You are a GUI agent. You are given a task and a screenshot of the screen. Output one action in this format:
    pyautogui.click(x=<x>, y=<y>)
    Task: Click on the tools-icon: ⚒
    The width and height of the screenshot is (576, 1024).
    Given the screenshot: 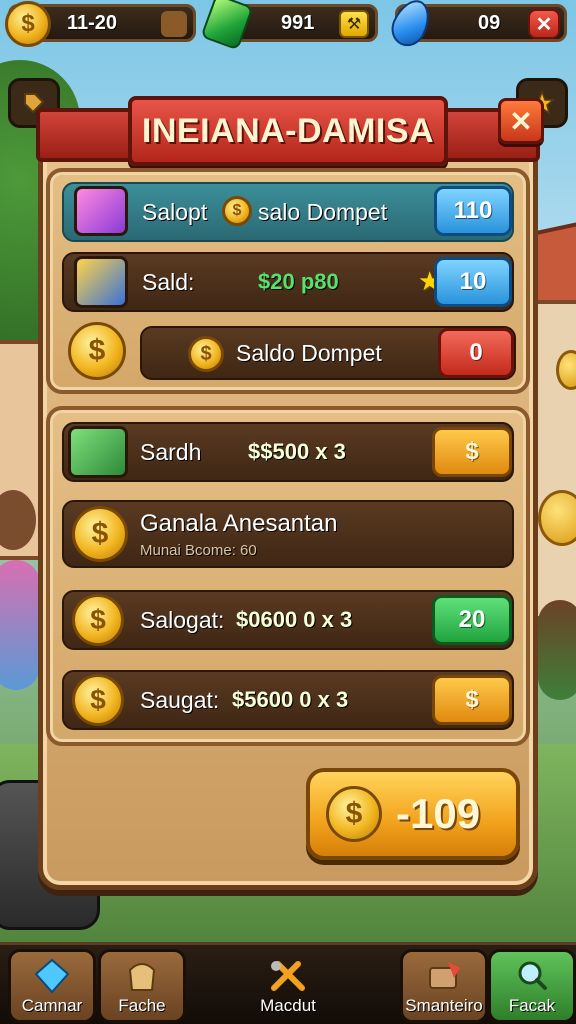 What is the action you would take?
    pyautogui.click(x=354, y=24)
    